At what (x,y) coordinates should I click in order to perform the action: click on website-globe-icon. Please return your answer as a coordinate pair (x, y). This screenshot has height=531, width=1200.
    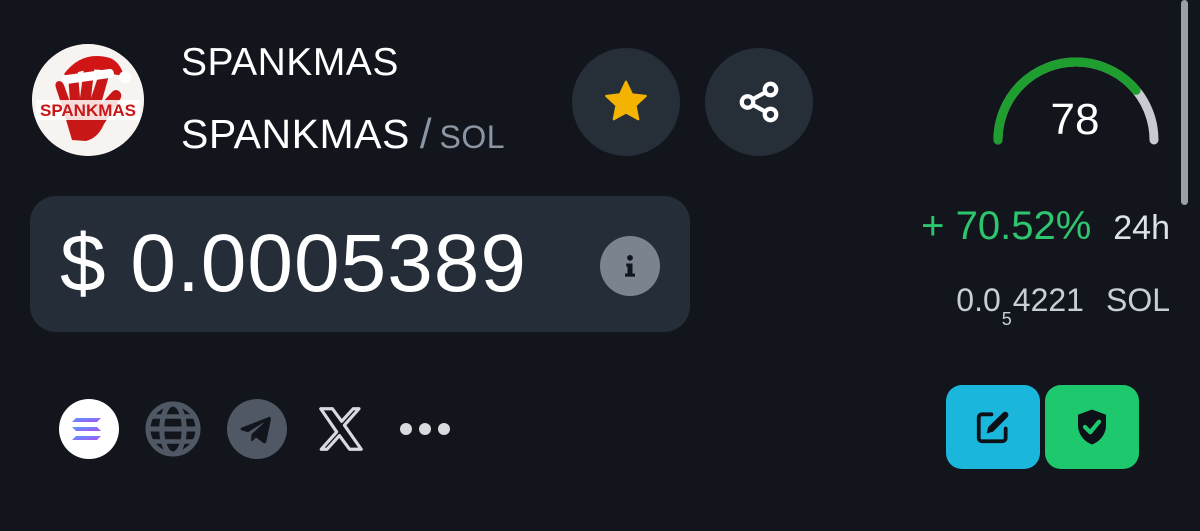
    Looking at the image, I should click on (173, 429).